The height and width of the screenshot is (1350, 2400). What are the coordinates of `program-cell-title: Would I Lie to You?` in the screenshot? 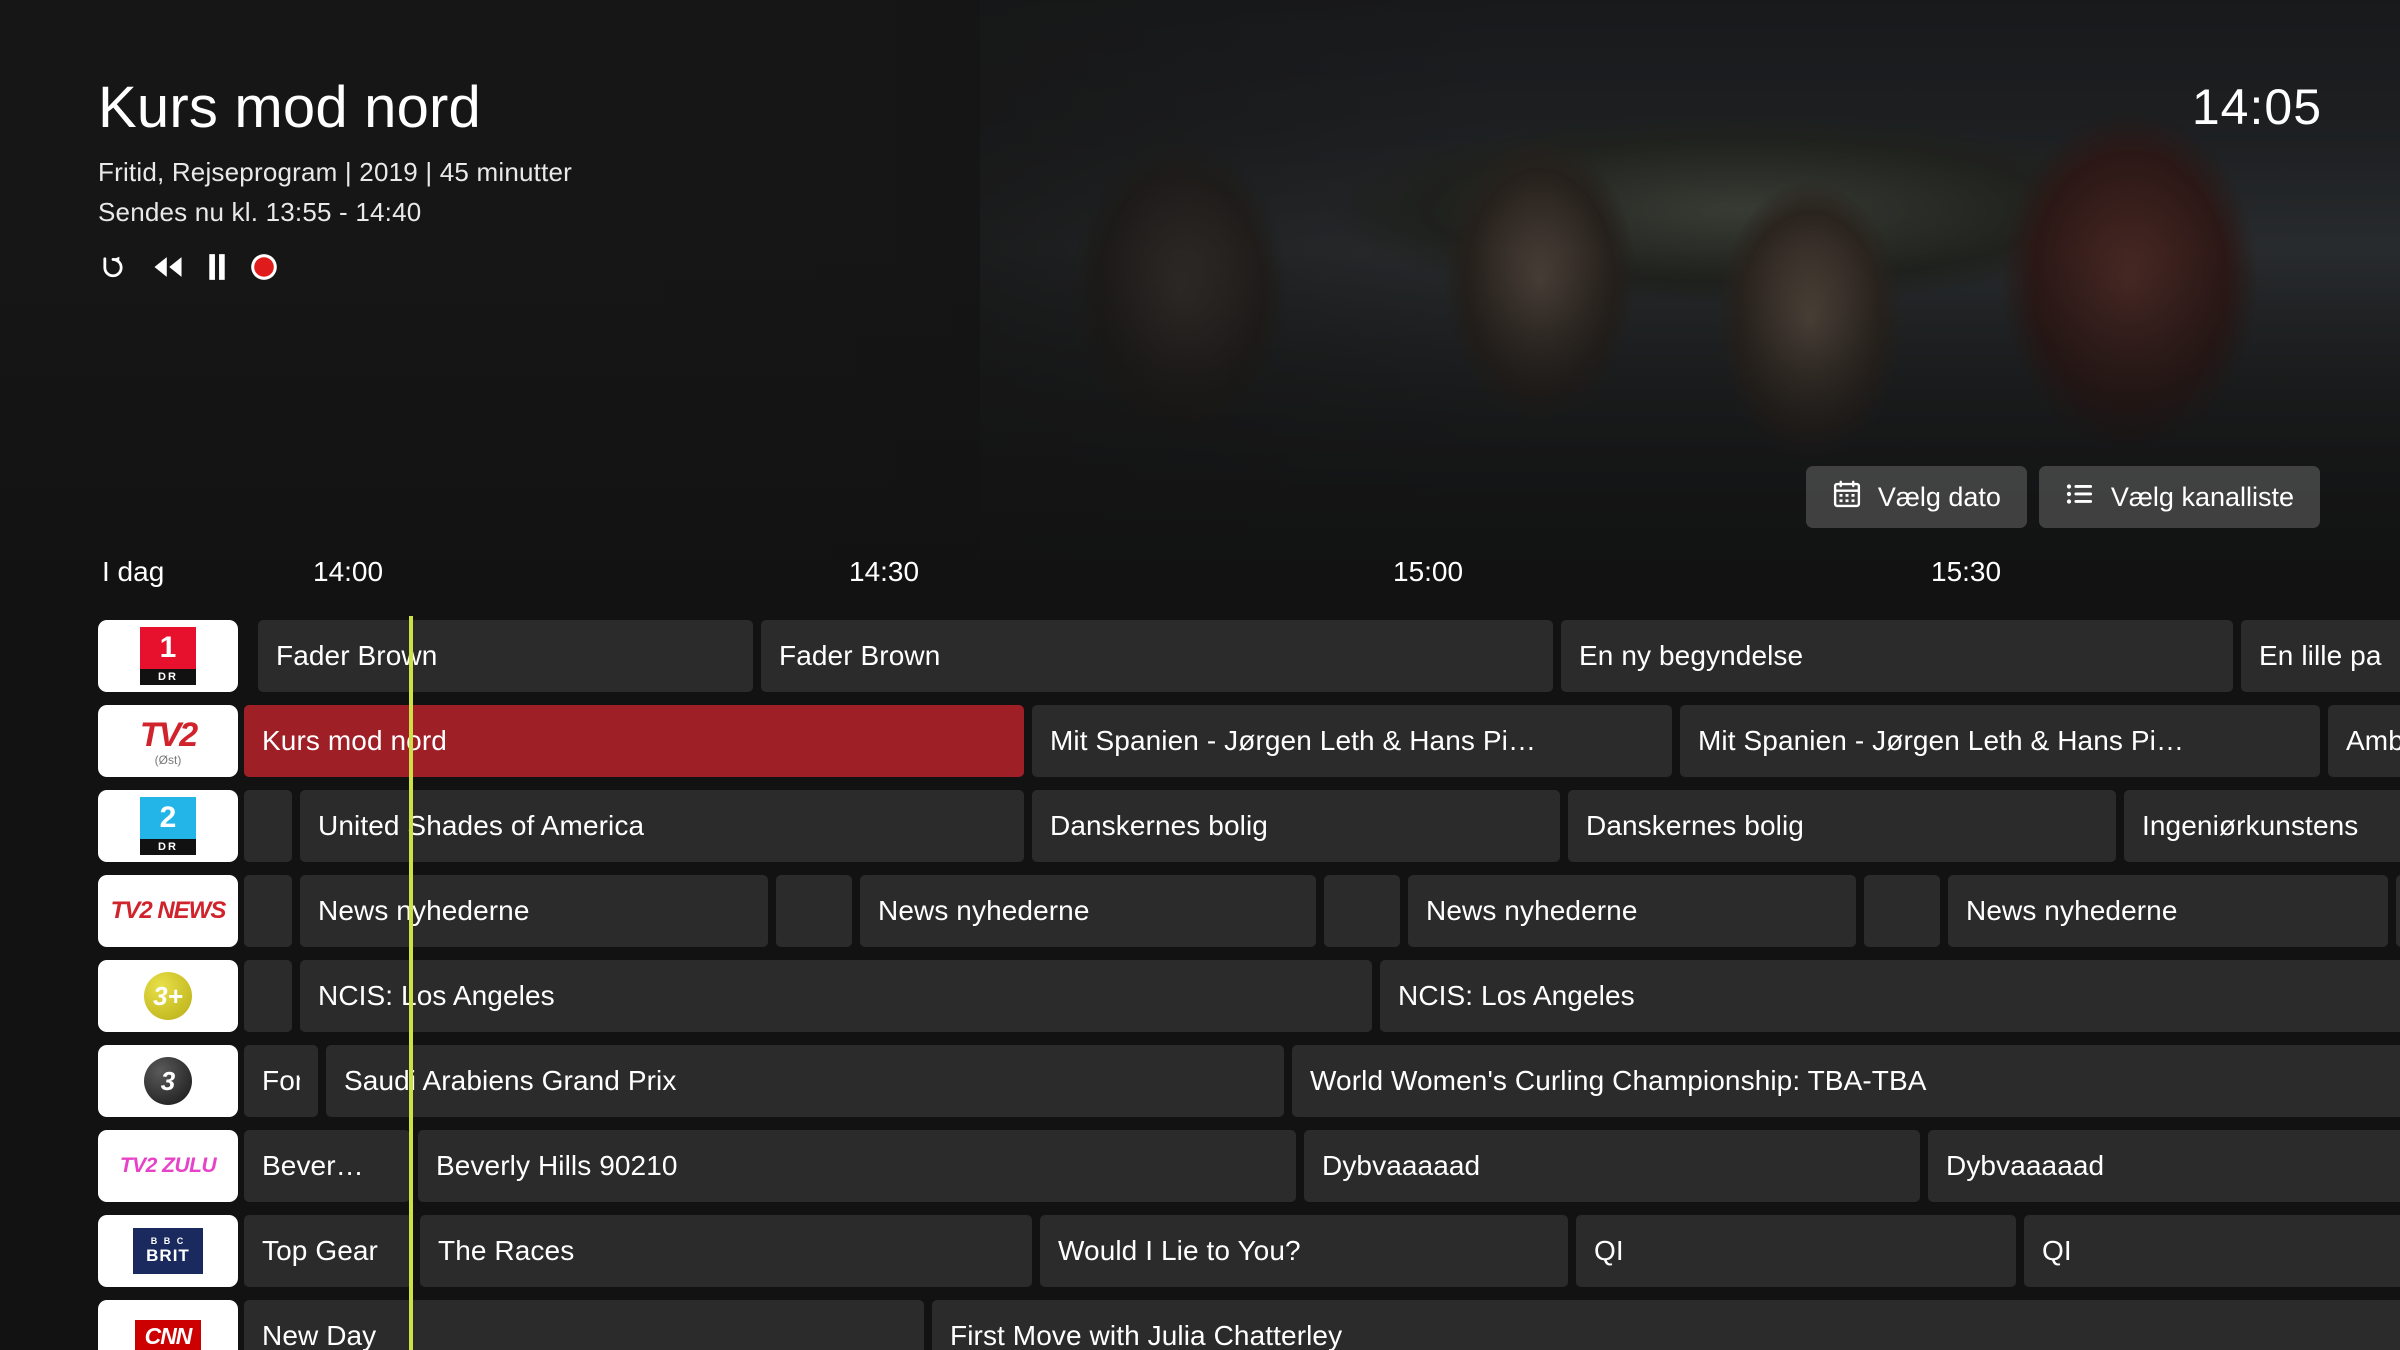 It's located at (1179, 1250).